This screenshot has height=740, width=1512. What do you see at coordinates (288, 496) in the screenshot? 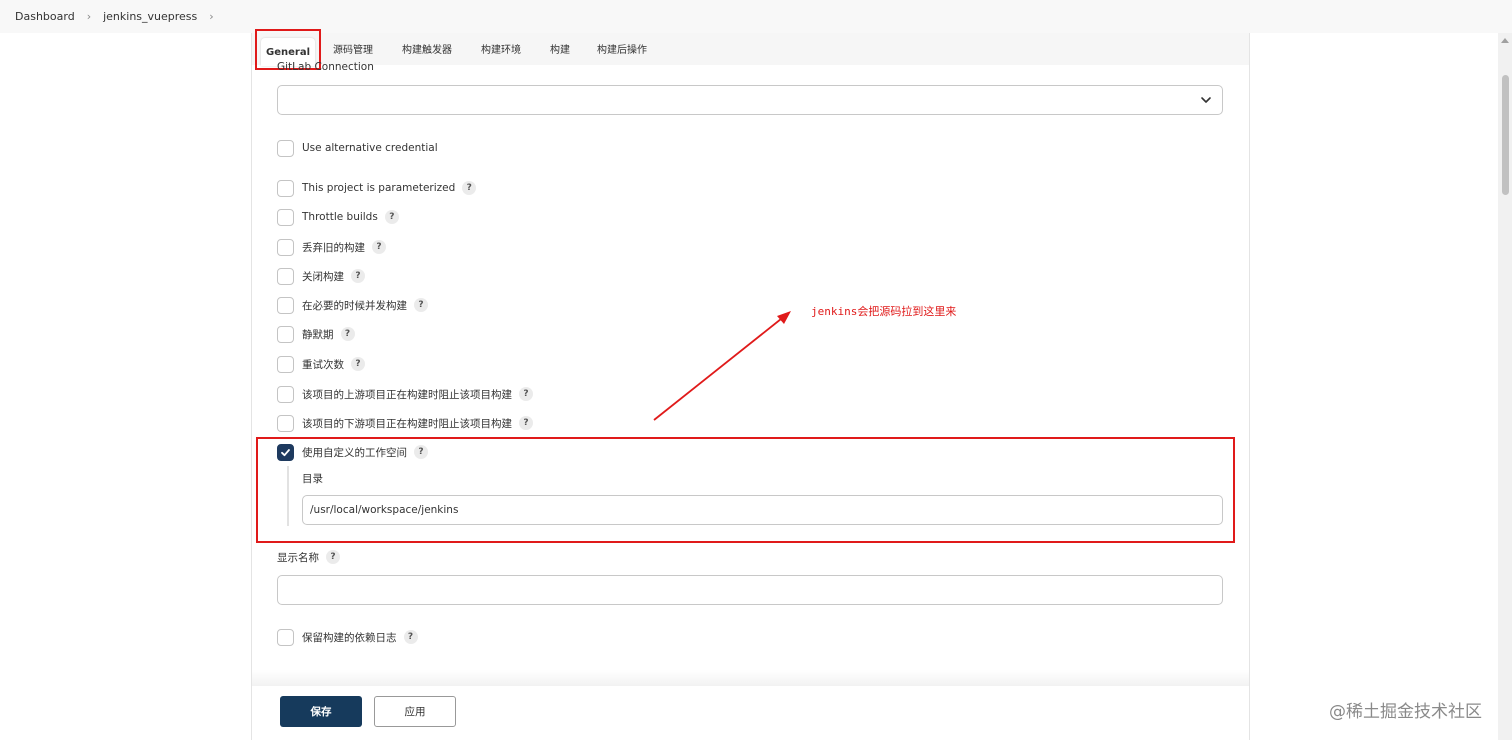
I see `nested-section-bar` at bounding box center [288, 496].